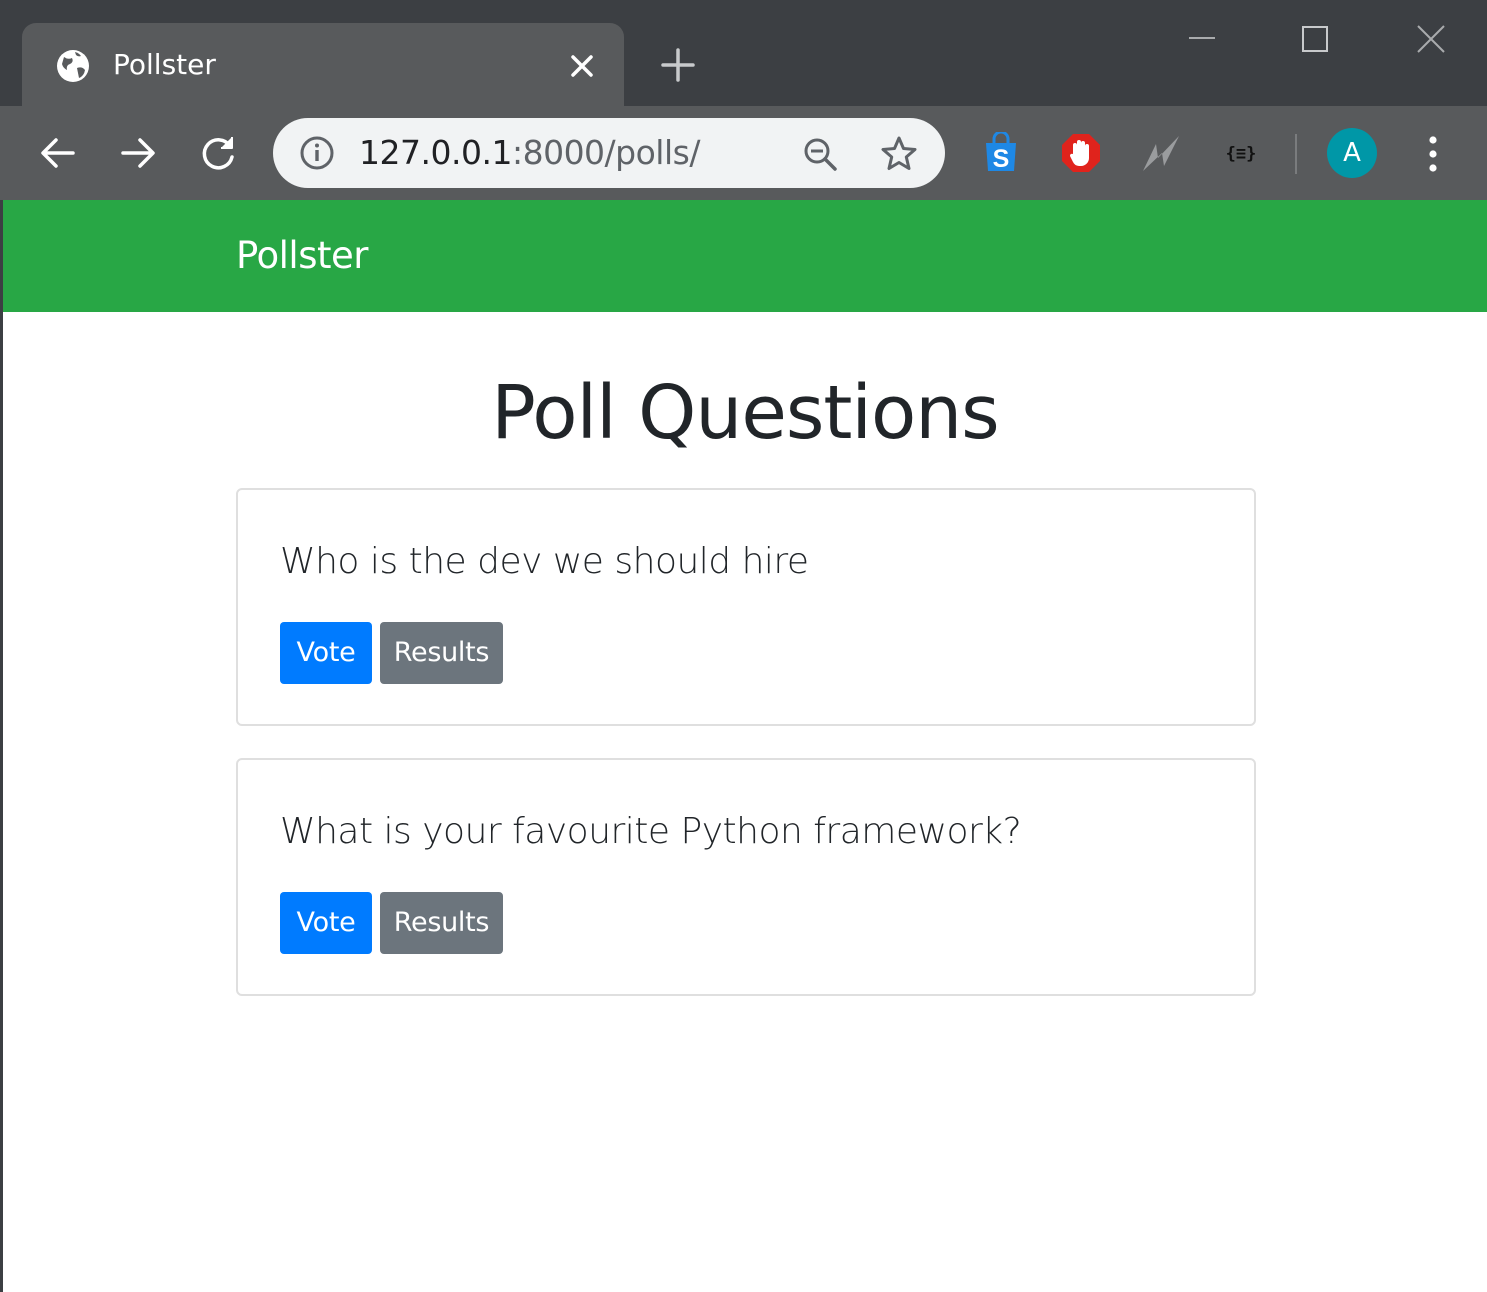  I want to click on address-bar: 127.0.0.1:8000/polls/, so click(609, 153).